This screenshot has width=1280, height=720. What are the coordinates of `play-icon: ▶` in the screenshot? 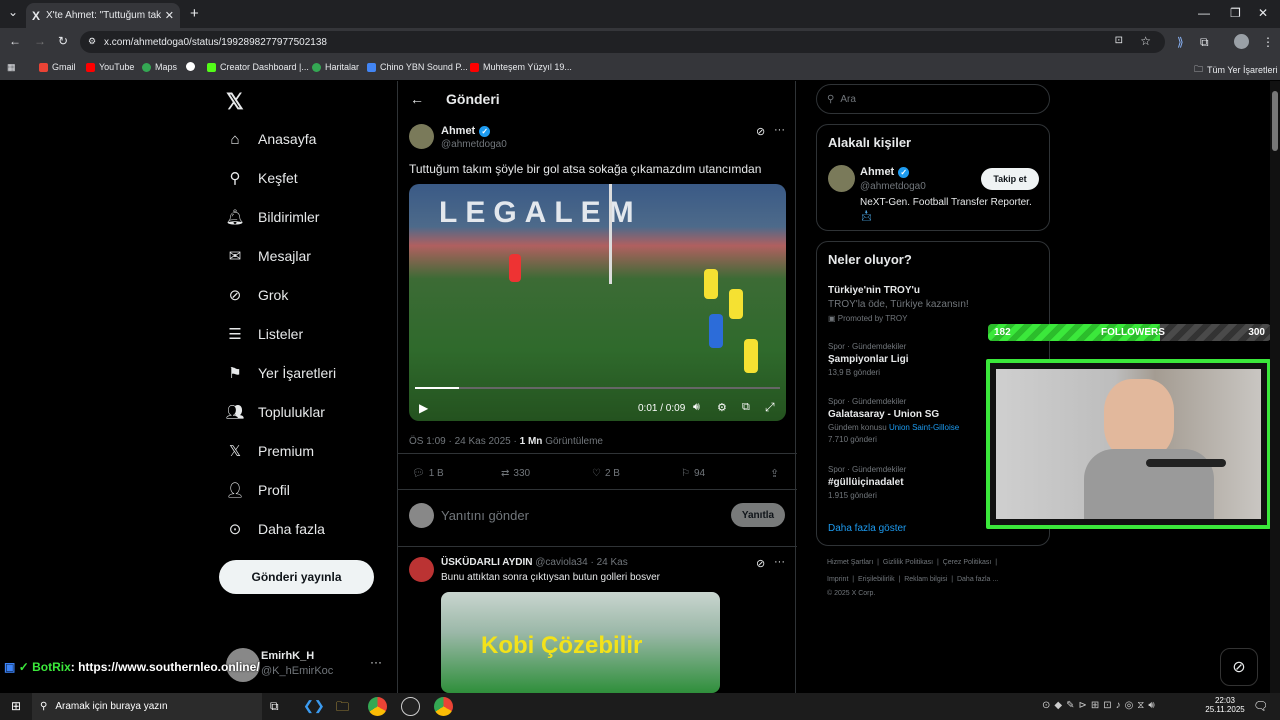 It's located at (423, 408).